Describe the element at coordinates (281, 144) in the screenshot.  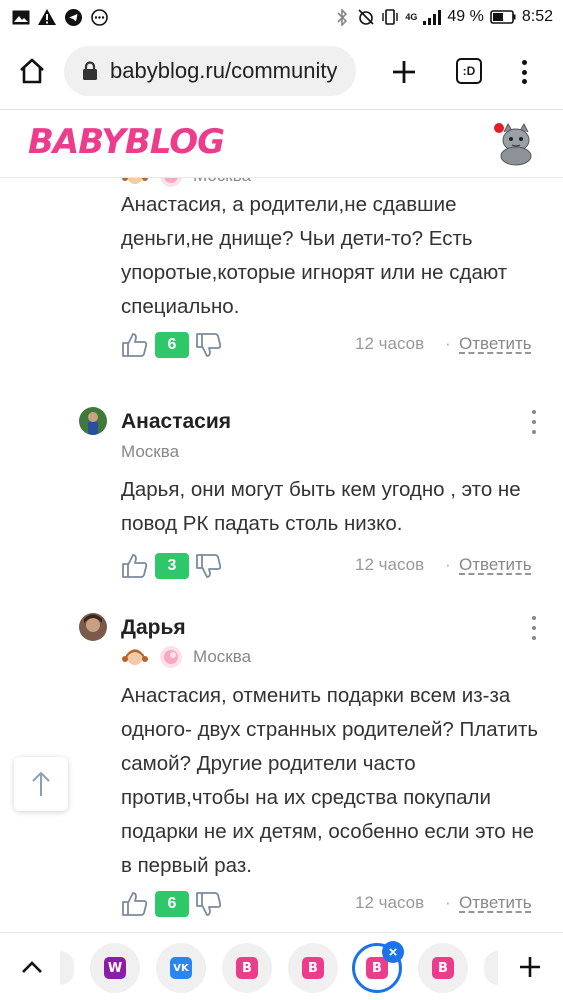
I see `site-header: BABYBLOG` at that location.